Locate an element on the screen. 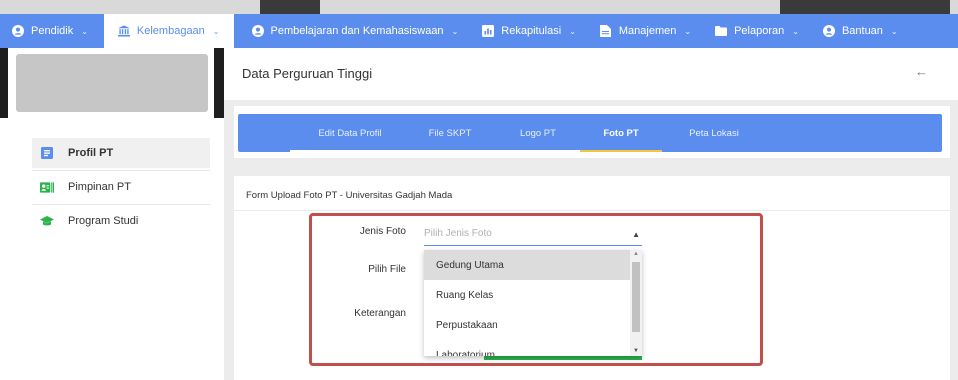  sidebar-item-program-studi: Program Studi is located at coordinates (121, 221).